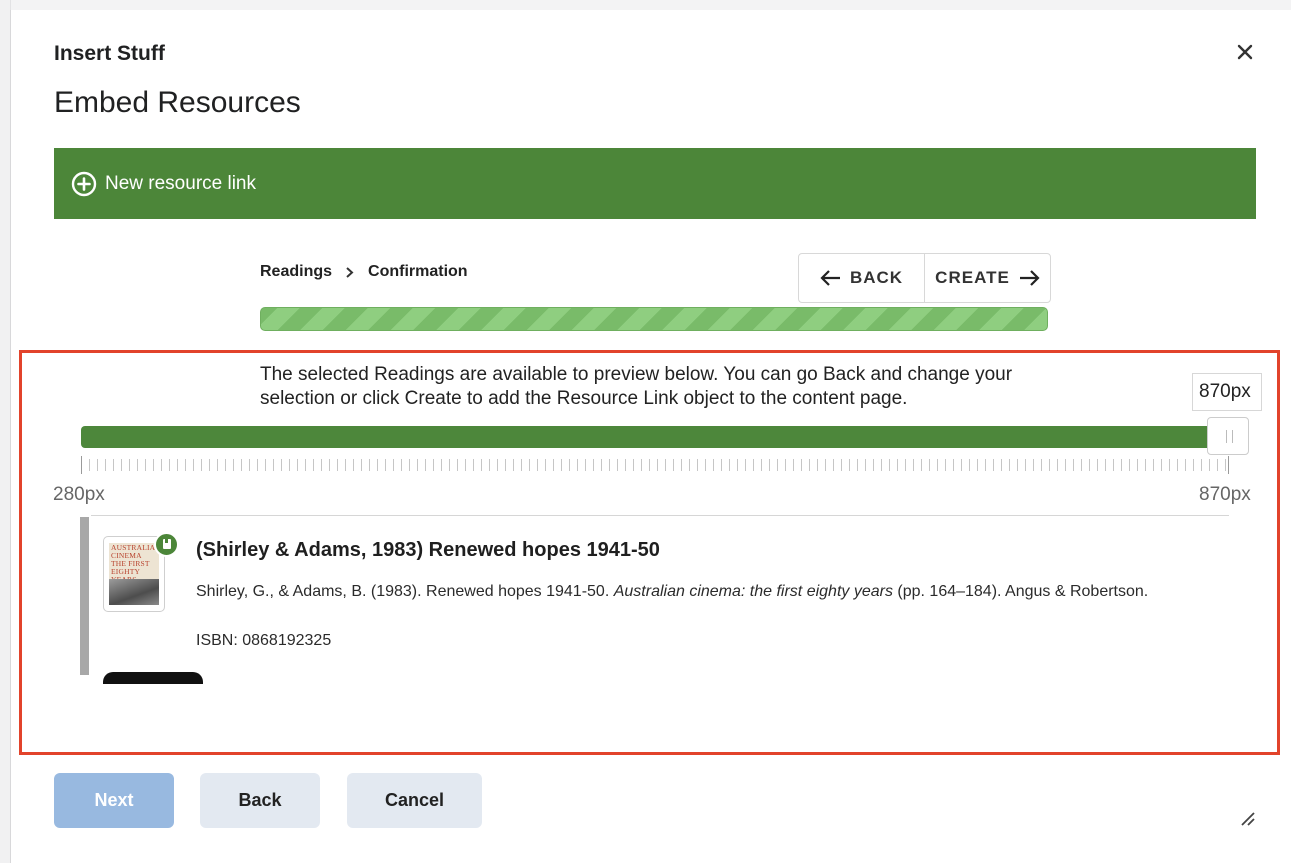 The image size is (1291, 863). I want to click on breadcrumb-confirmation: Confirmation, so click(418, 271).